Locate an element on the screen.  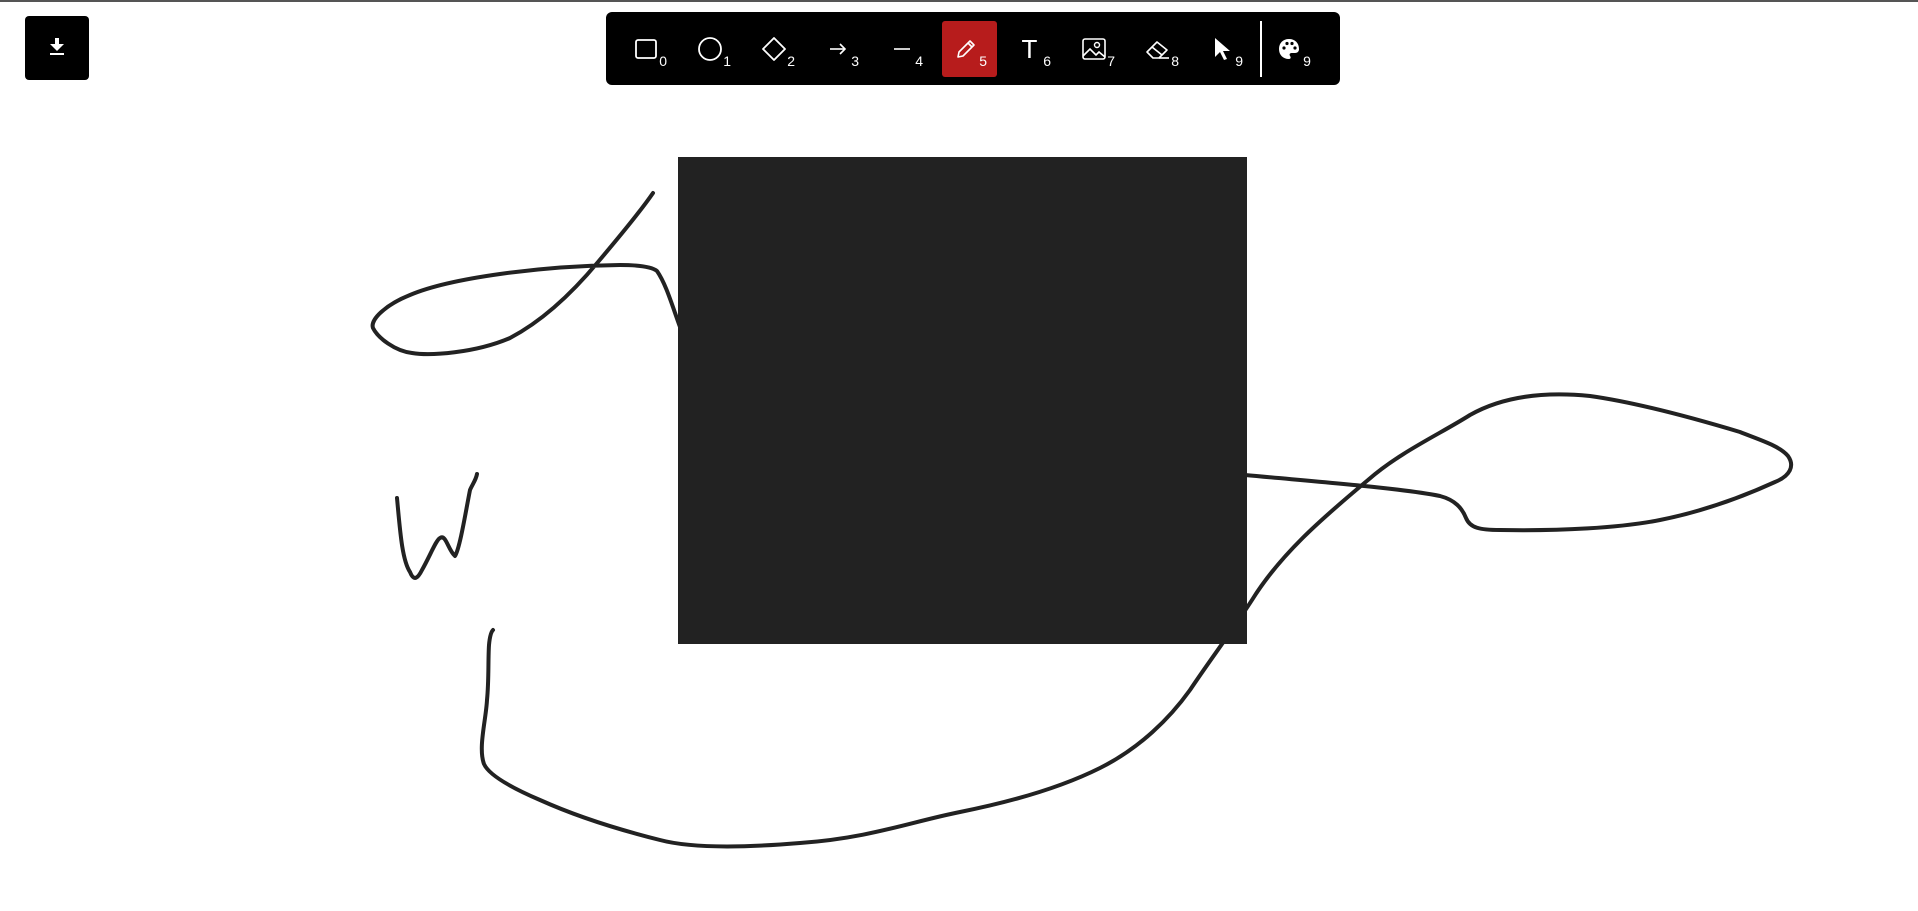
tool-diamond: 2 is located at coordinates (777, 49).